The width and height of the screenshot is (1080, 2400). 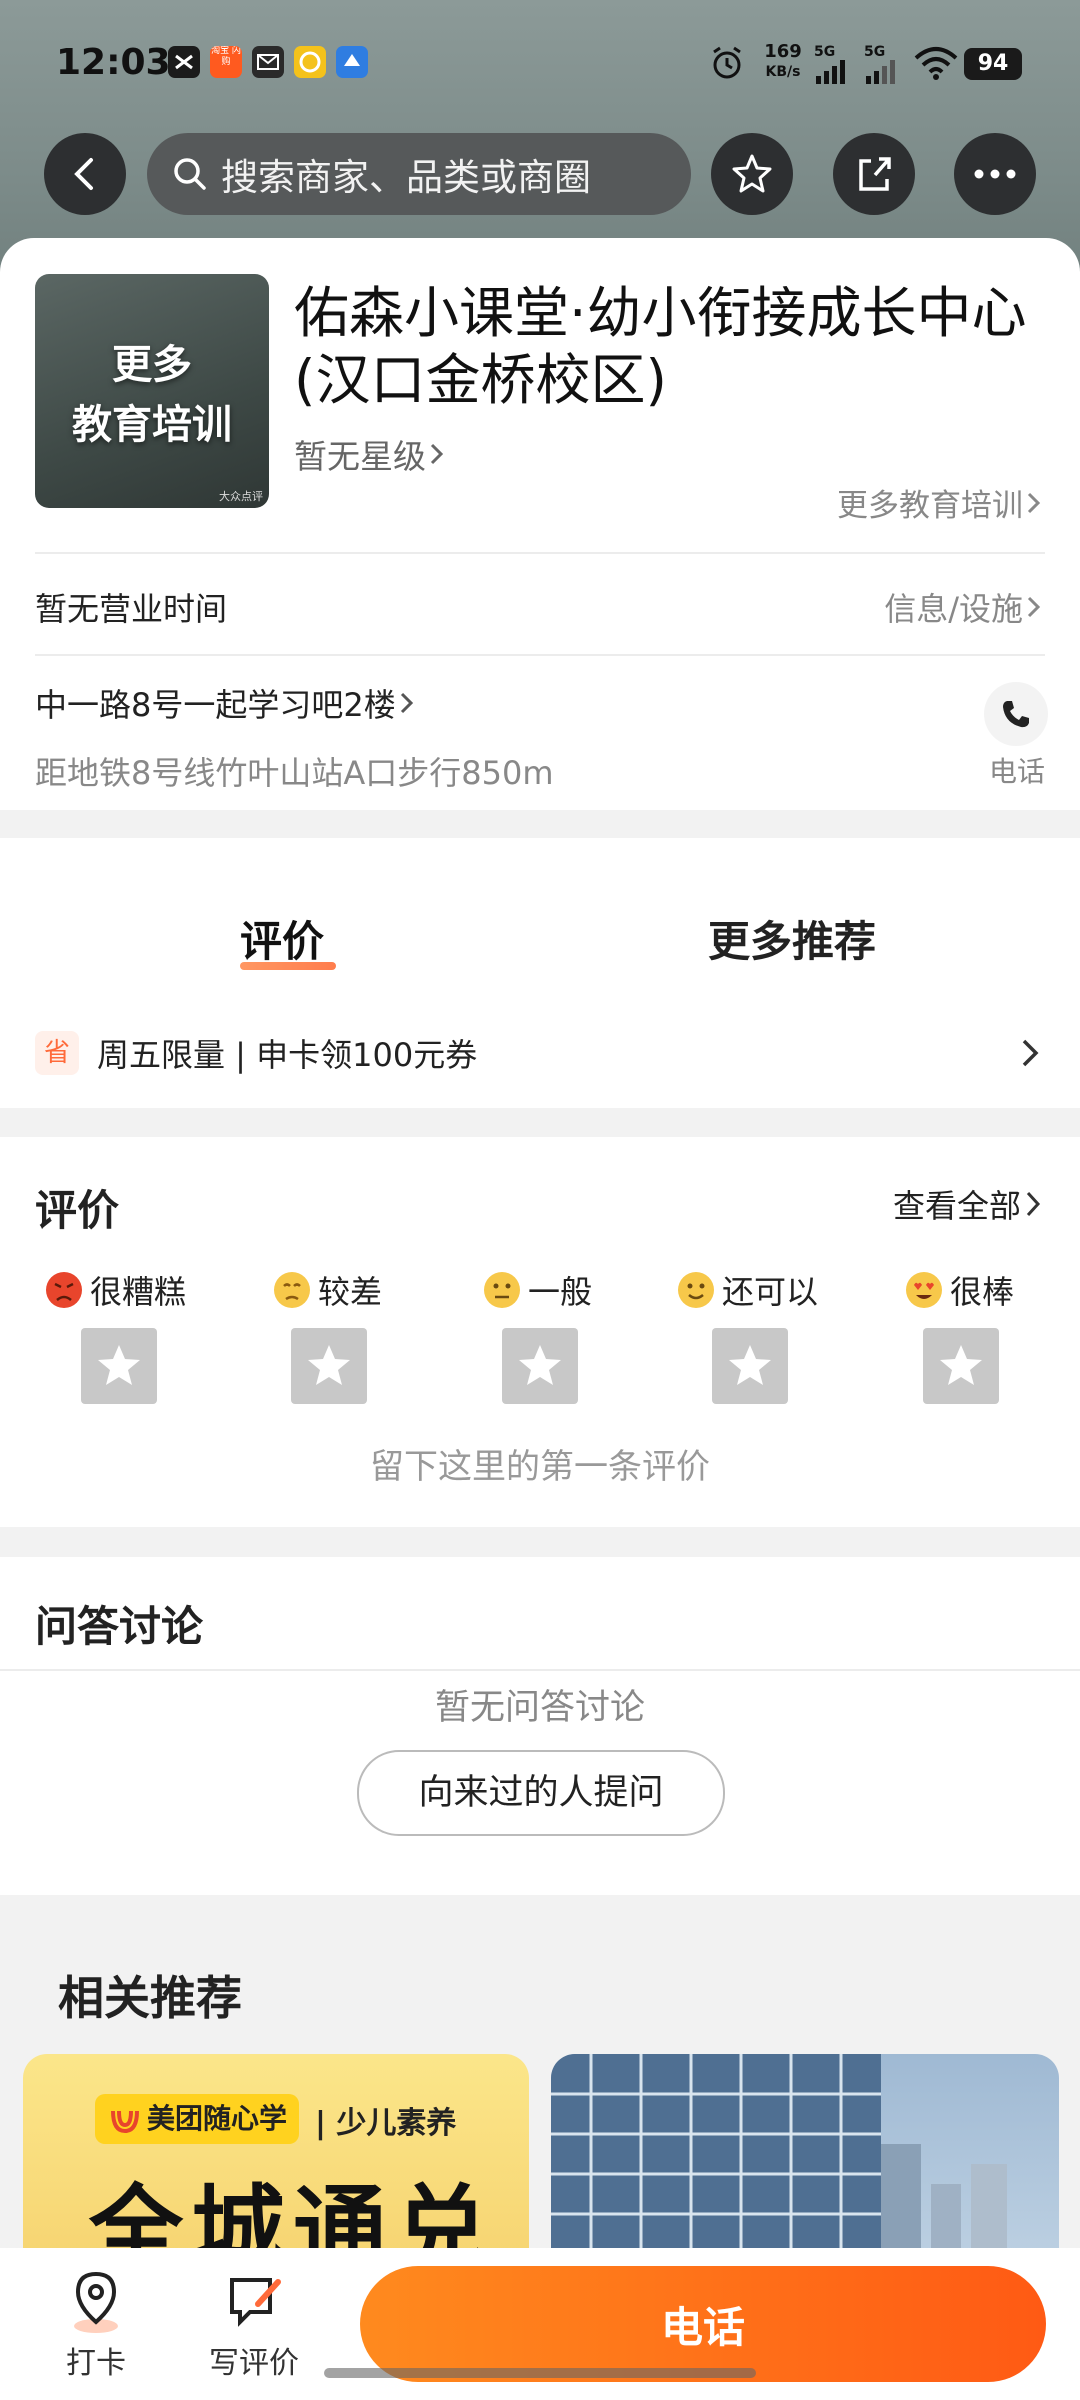 I want to click on card1-tag: | 少儿素养, so click(x=386, y=2123).